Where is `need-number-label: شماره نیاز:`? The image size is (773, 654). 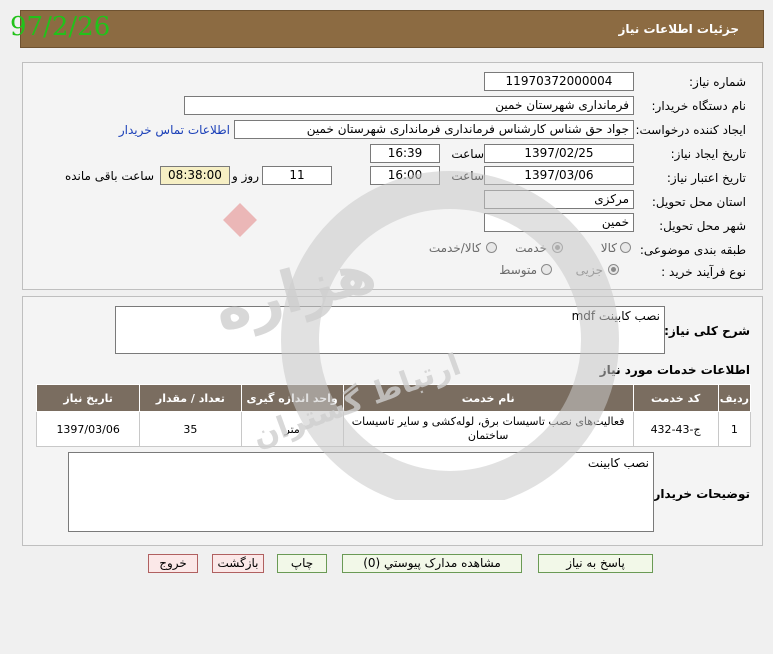
need-number-label: شماره نیاز: is located at coordinates (717, 82).